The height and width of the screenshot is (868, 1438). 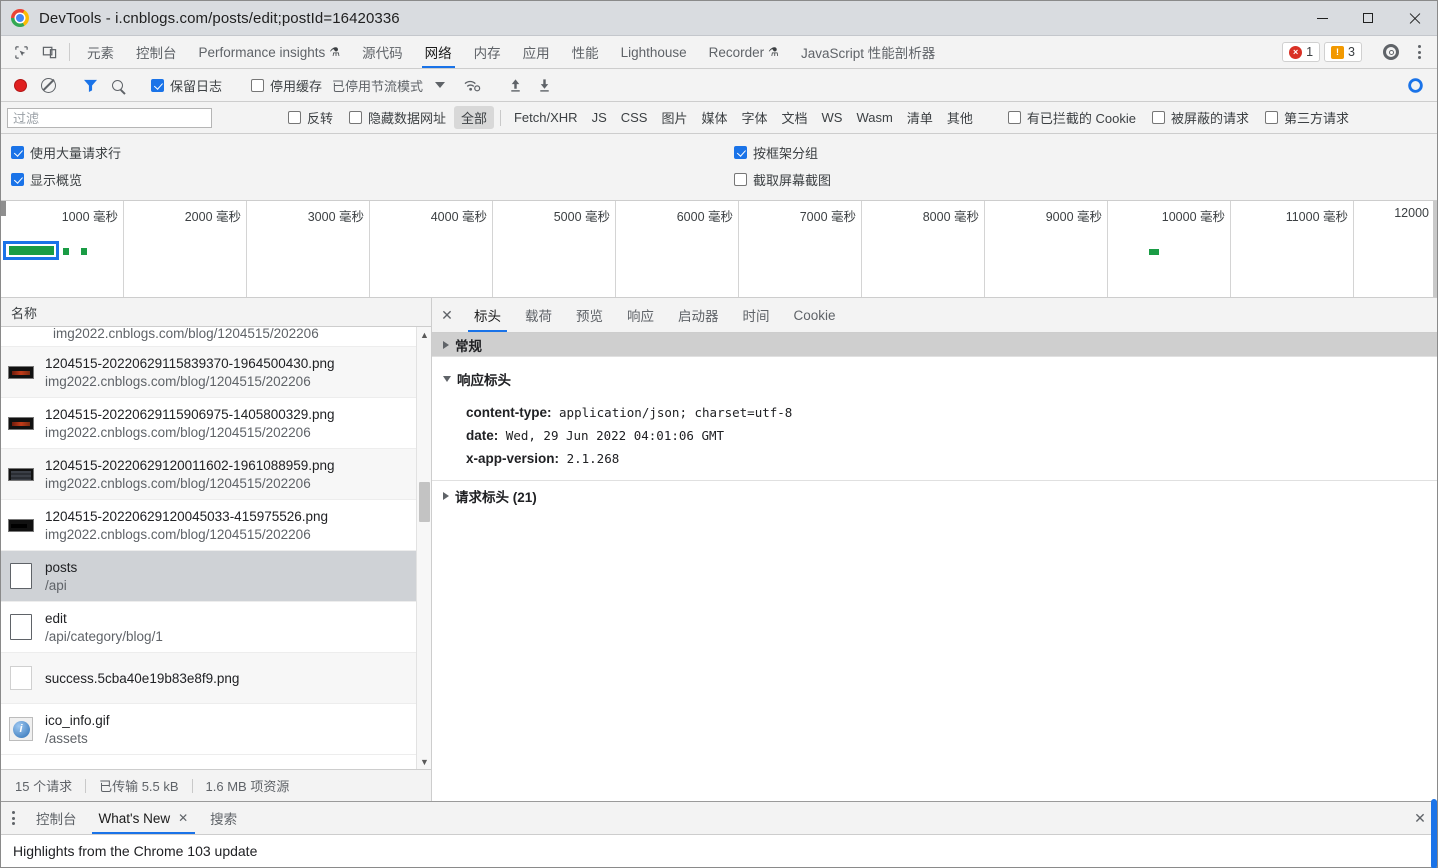 What do you see at coordinates (640, 315) in the screenshot?
I see `tab-response: 响应` at bounding box center [640, 315].